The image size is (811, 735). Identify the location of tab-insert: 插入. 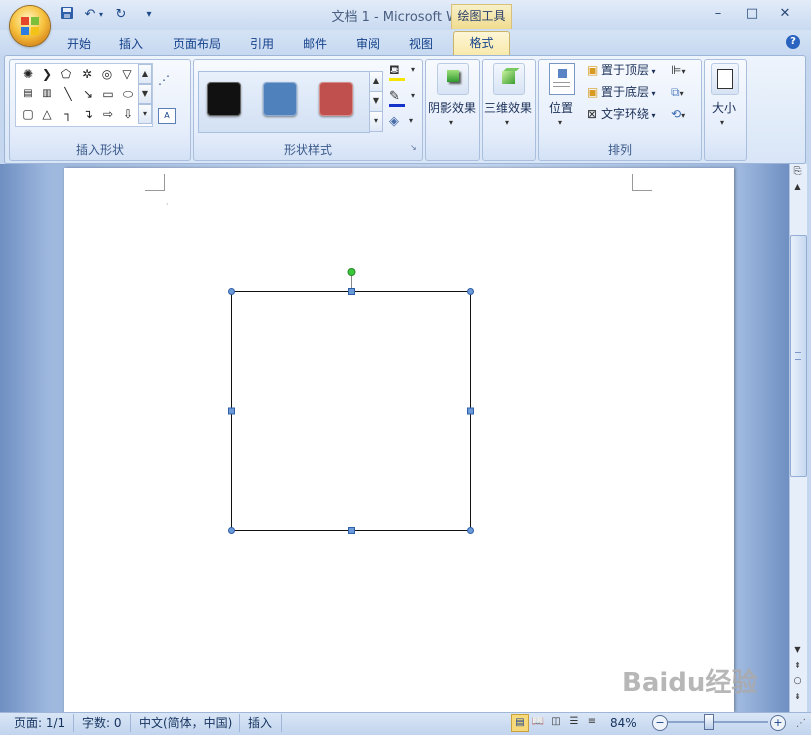
(131, 44).